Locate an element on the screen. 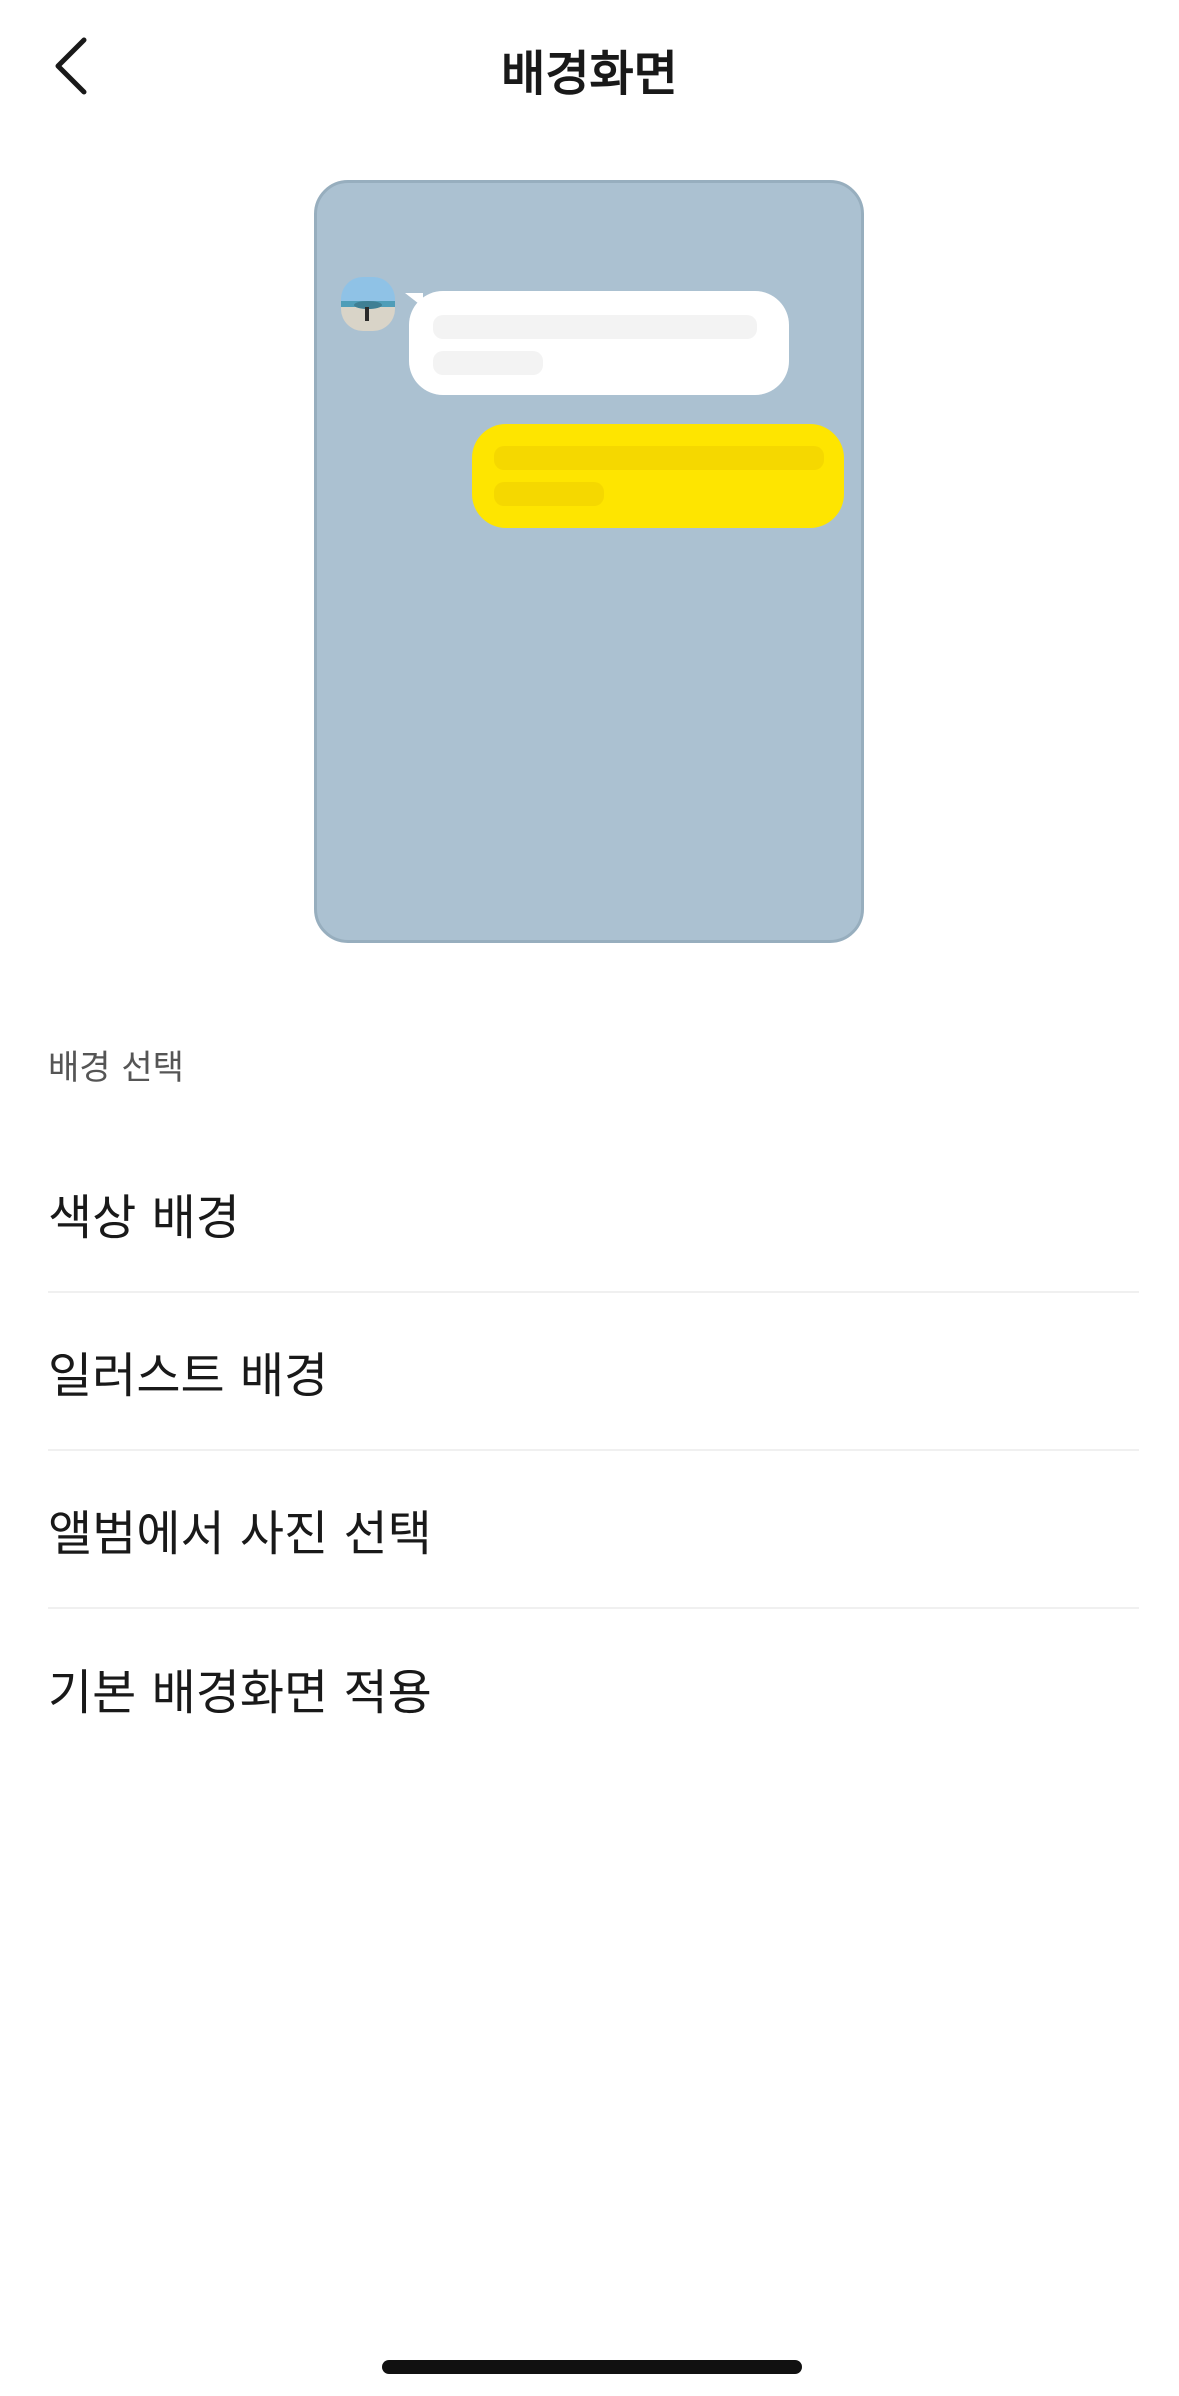 The width and height of the screenshot is (1179, 2396). wallpaper-preview is located at coordinates (589, 561).